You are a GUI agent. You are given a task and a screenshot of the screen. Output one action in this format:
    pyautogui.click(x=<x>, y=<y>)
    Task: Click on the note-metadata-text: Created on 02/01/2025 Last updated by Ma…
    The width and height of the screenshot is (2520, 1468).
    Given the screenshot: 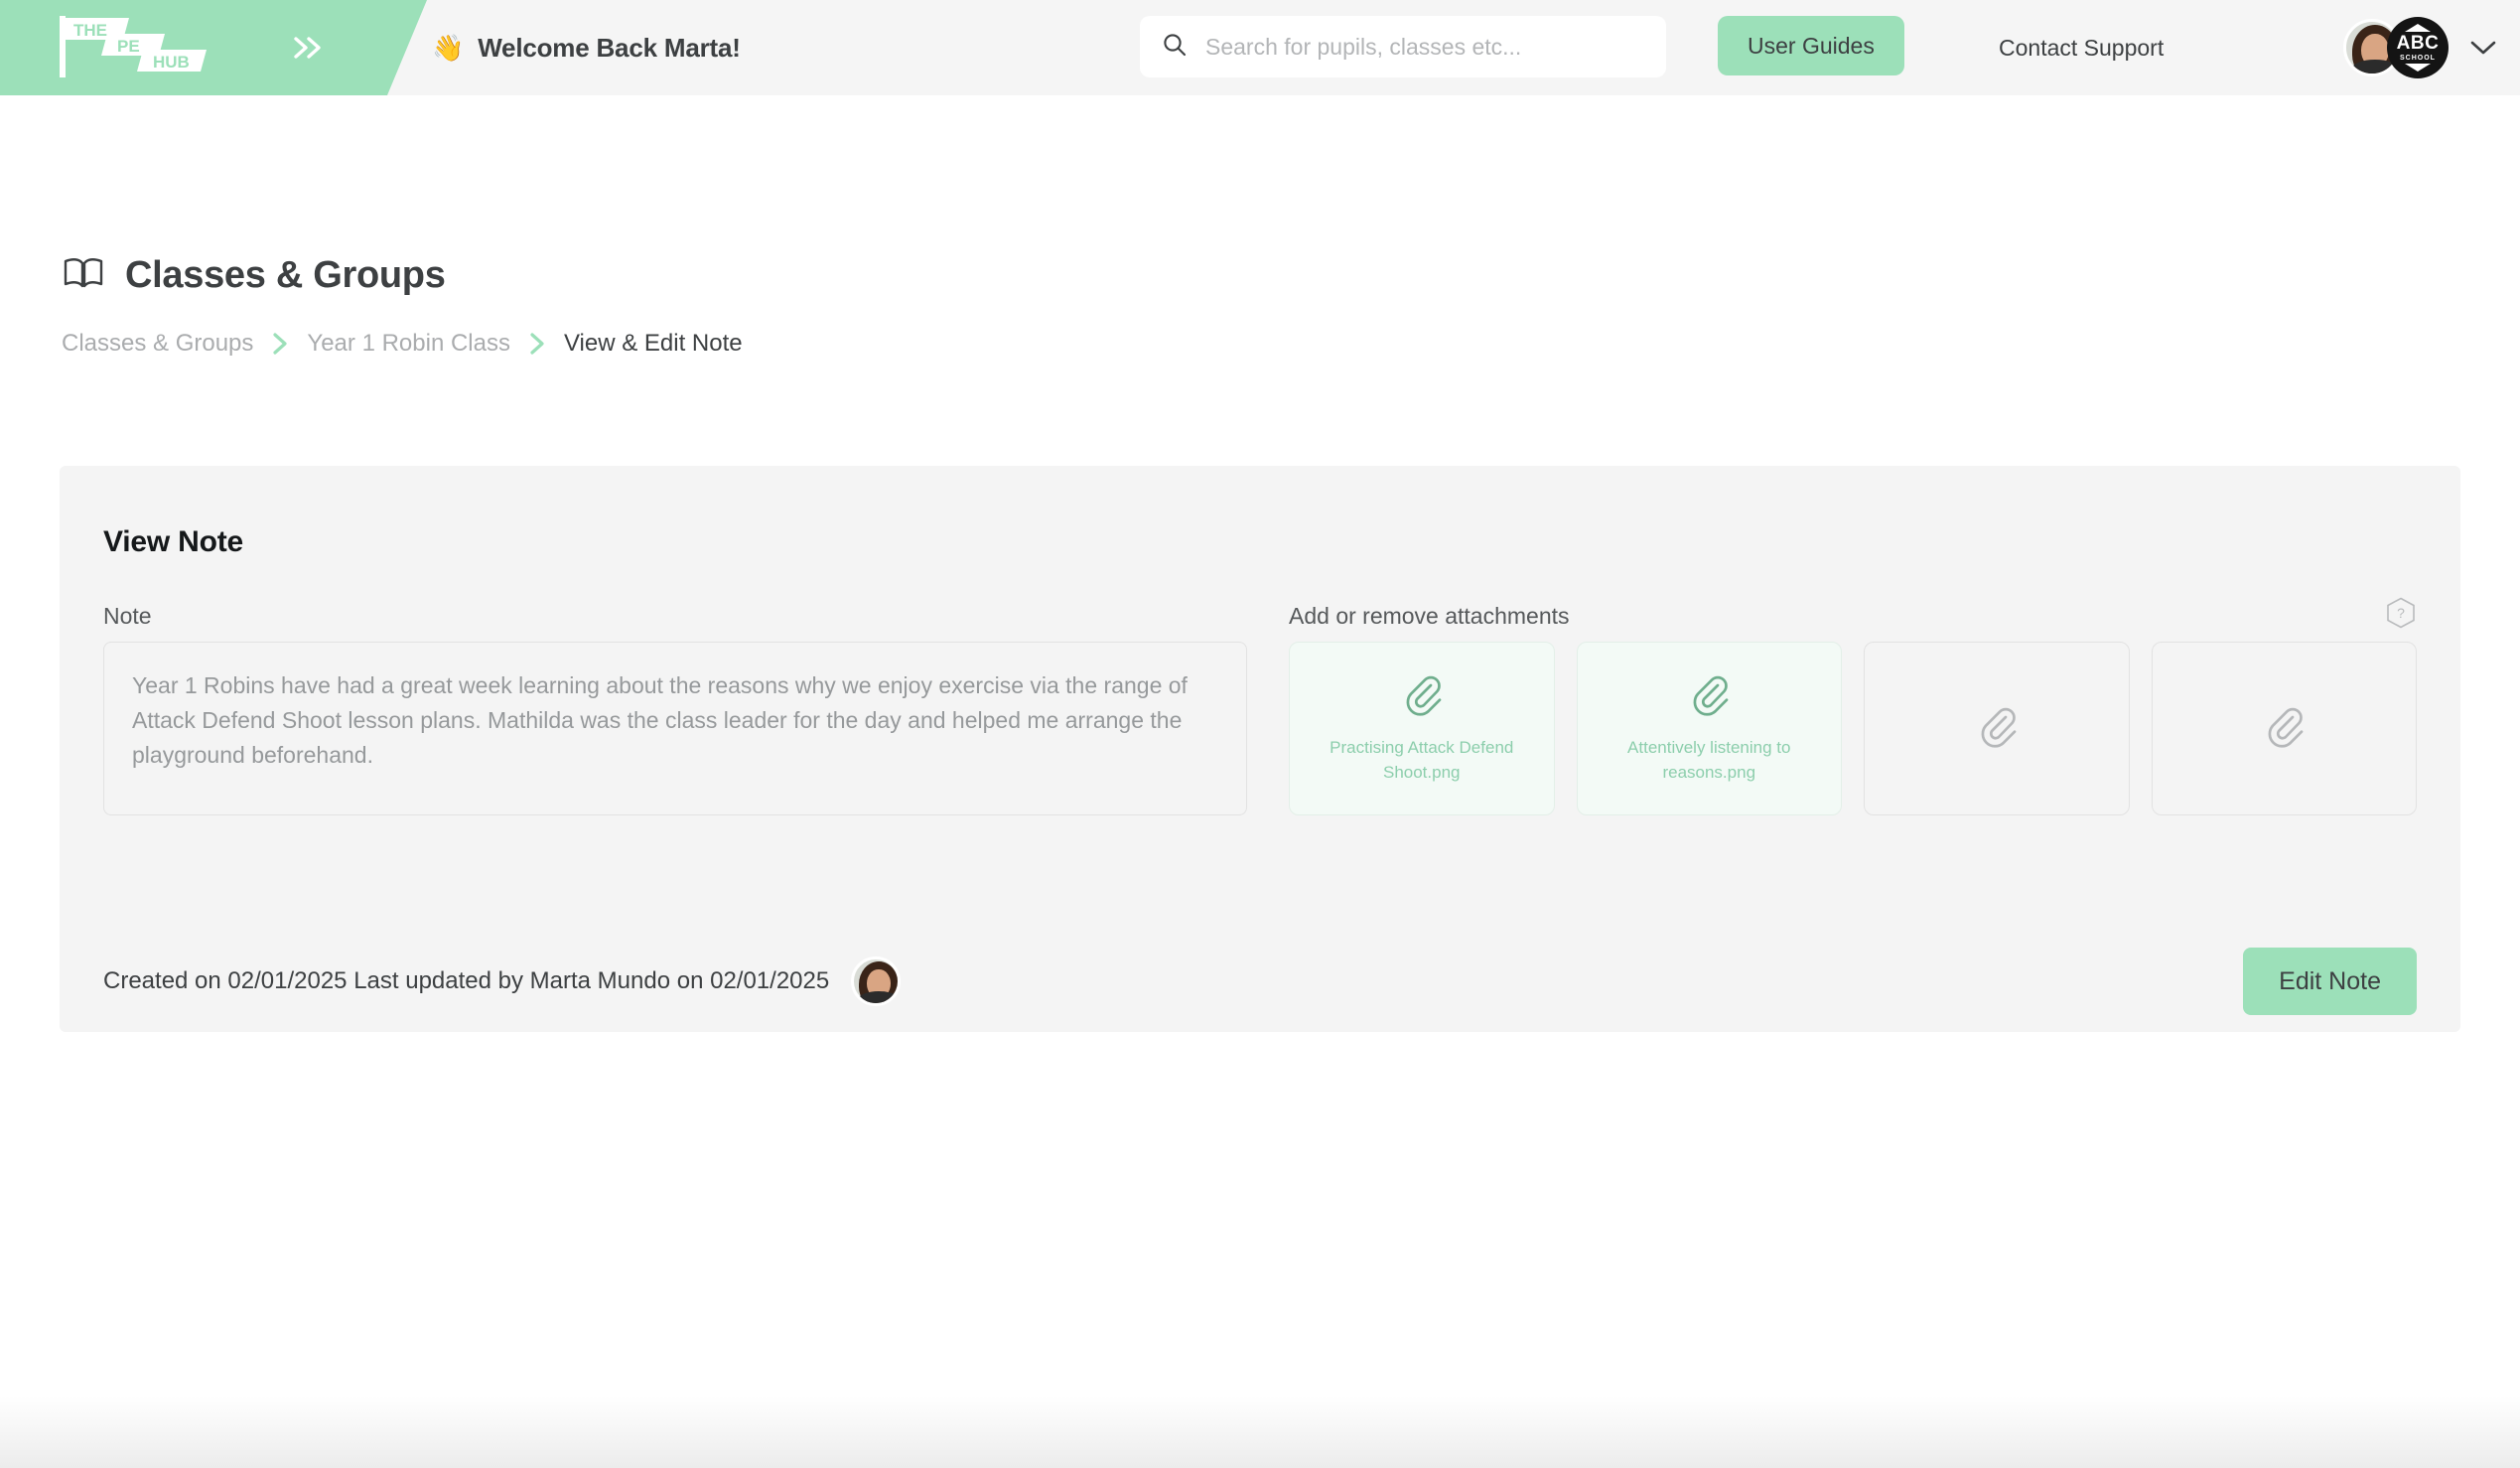 What is the action you would take?
    pyautogui.click(x=466, y=980)
    